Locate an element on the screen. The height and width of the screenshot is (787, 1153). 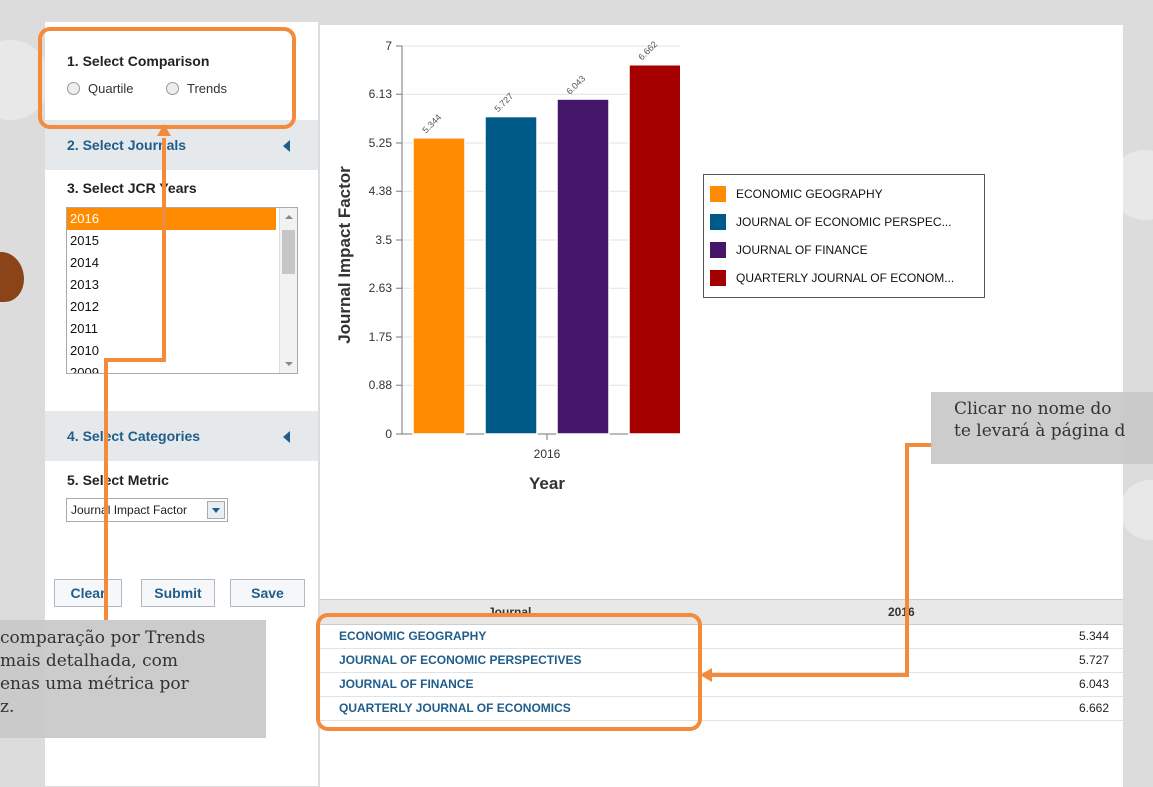
y-tick-label: 3.5 is located at coordinates (383, 240).